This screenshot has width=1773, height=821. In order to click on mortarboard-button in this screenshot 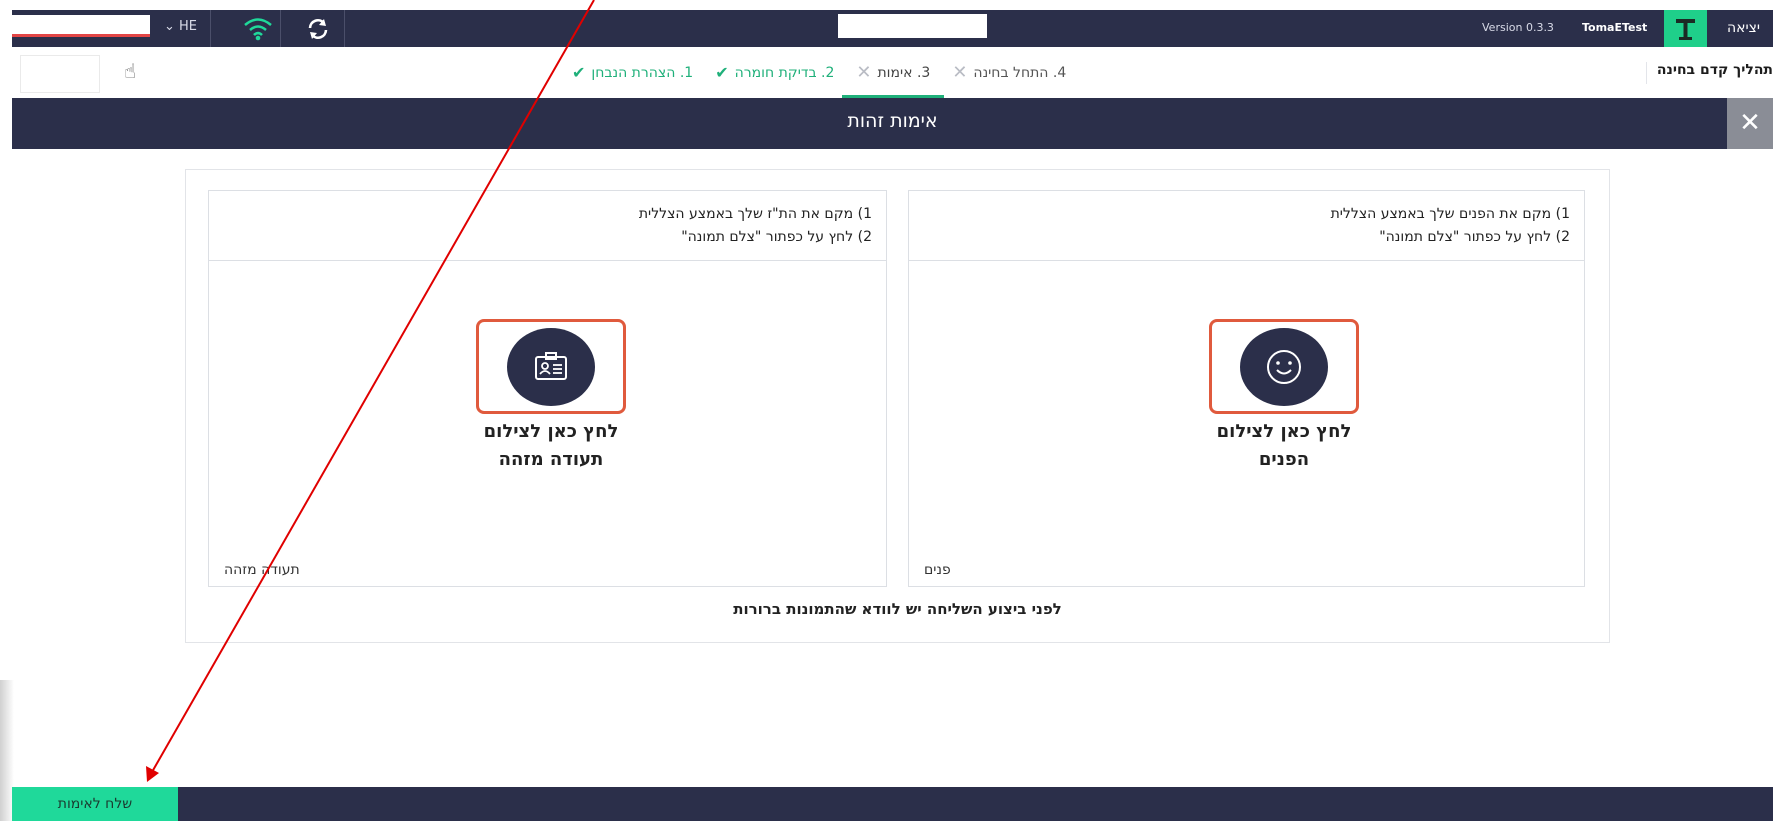, I will do `click(1685, 28)`.